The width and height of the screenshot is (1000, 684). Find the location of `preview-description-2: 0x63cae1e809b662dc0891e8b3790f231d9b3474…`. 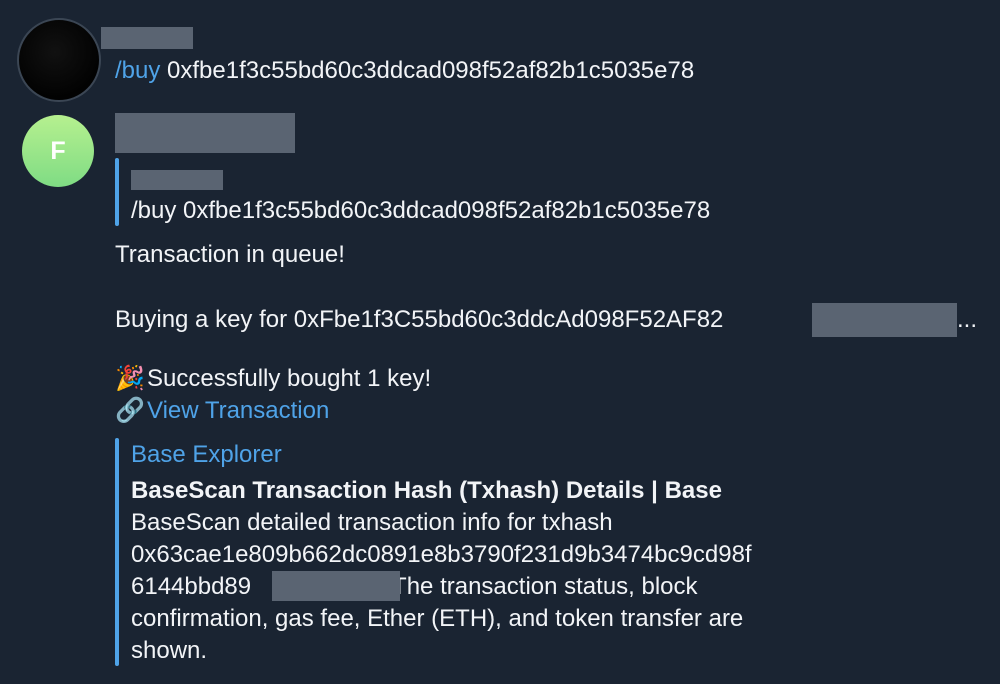

preview-description-2: 0x63cae1e809b662dc0891e8b3790f231d9b3474… is located at coordinates (441, 554).